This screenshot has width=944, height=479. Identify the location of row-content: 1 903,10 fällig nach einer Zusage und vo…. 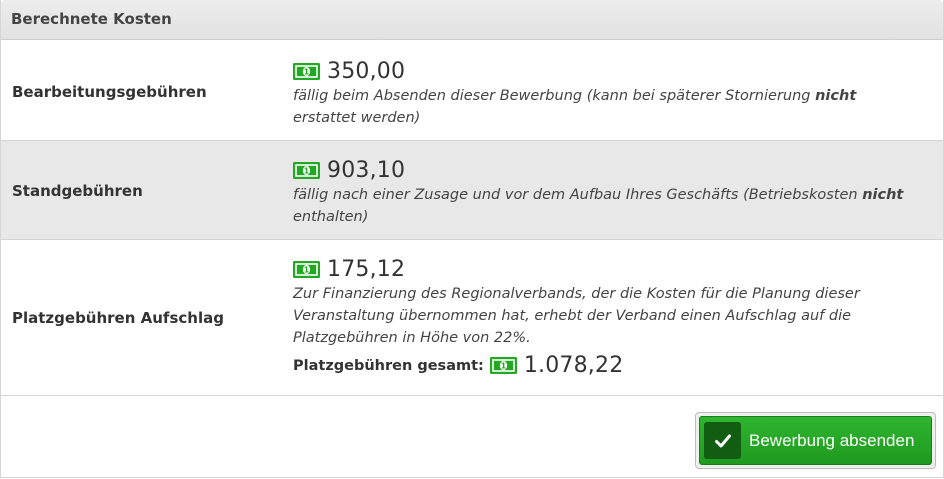
(603, 192).